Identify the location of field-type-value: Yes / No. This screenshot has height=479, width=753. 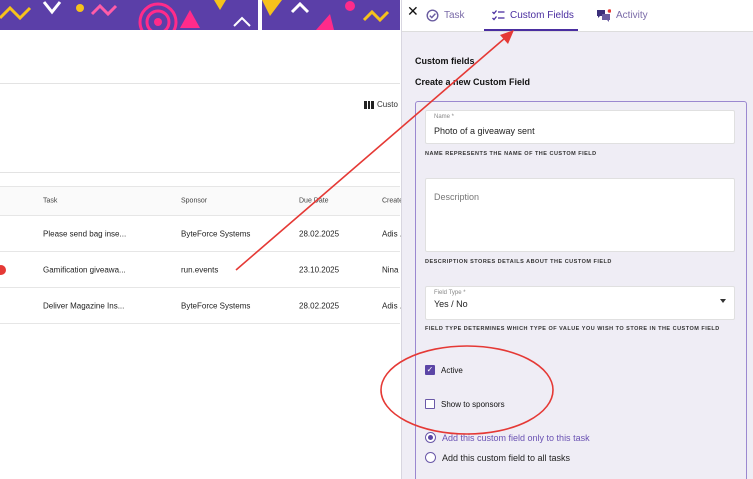
(451, 304).